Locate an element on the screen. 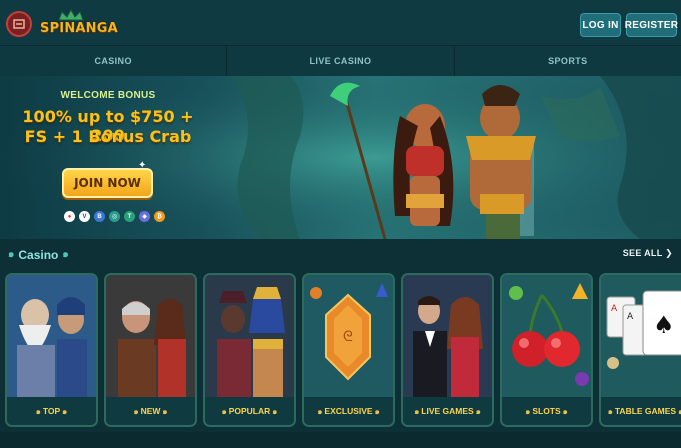 Image resolution: width=681 pixels, height=448 pixels. nav-tab-casino: CASINO is located at coordinates (114, 61).